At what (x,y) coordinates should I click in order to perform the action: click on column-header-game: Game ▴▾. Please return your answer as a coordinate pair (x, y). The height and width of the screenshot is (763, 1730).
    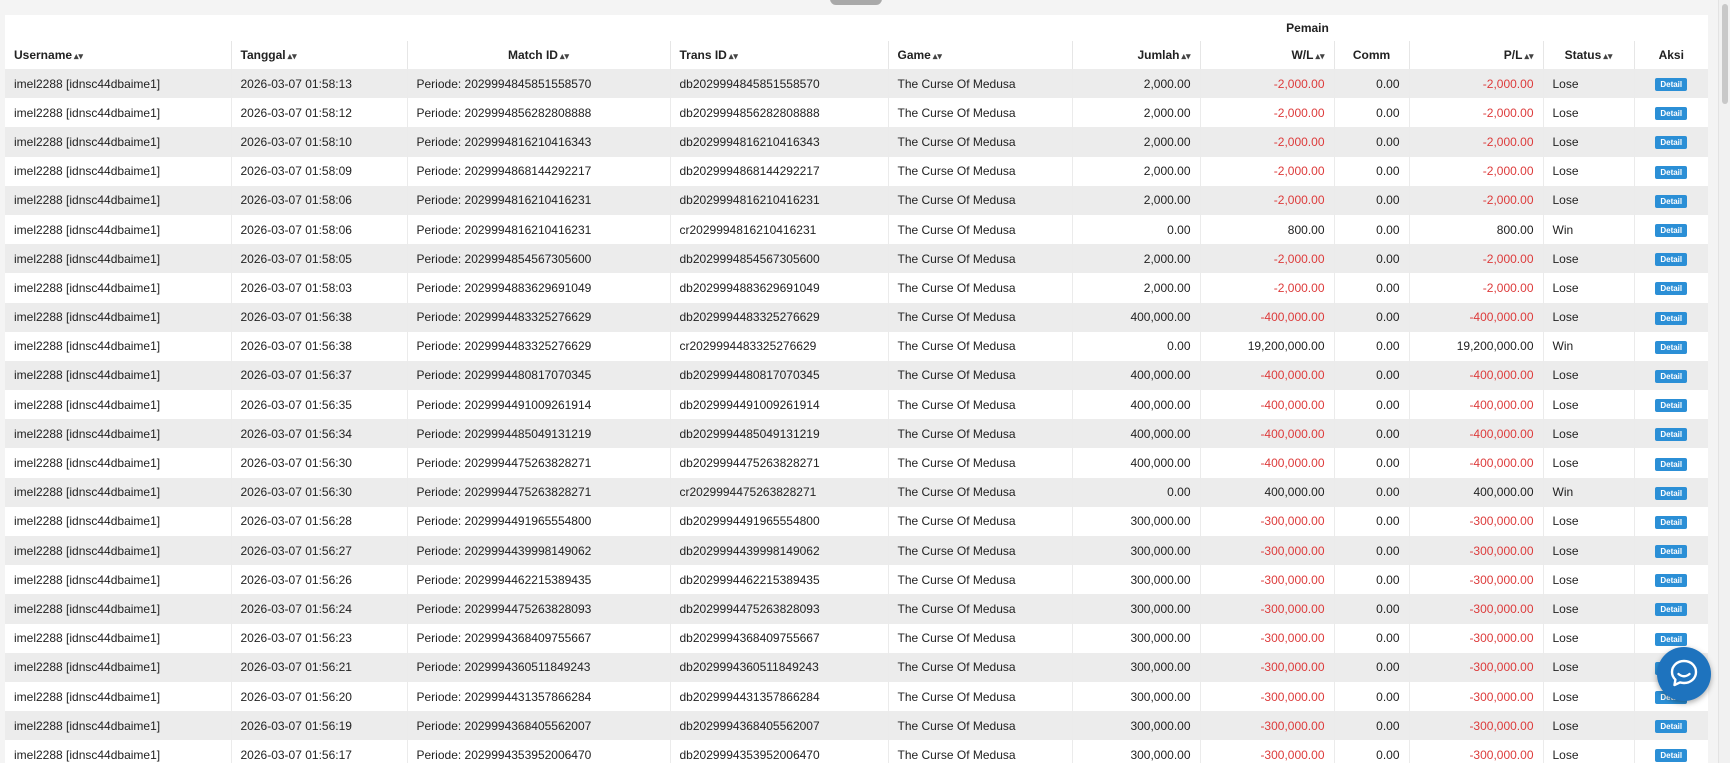
    Looking at the image, I should click on (980, 55).